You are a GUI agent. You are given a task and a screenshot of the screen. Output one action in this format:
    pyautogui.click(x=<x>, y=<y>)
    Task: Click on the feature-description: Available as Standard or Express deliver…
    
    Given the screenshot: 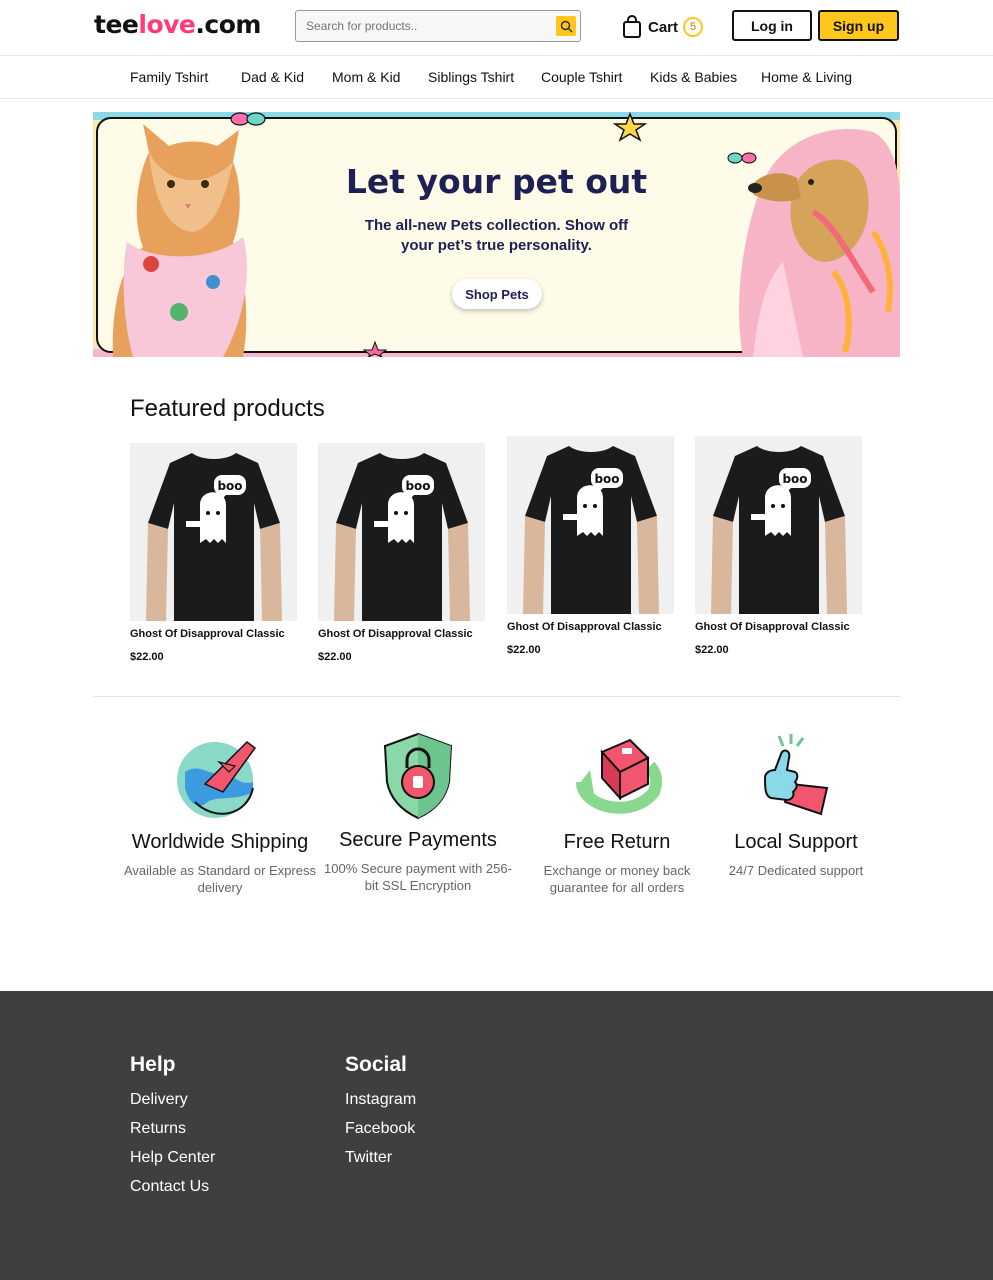 What is the action you would take?
    pyautogui.click(x=220, y=879)
    